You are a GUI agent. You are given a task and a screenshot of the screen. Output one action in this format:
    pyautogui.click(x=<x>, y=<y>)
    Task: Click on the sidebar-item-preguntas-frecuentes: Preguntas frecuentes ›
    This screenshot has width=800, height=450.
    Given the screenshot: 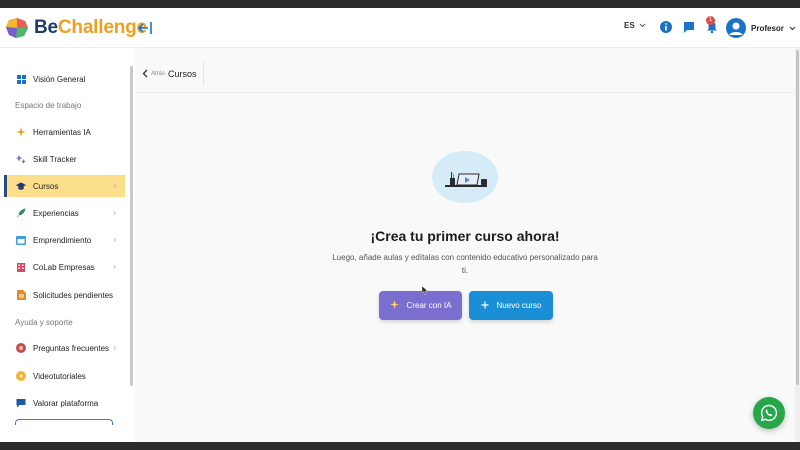 What is the action you would take?
    pyautogui.click(x=64, y=348)
    